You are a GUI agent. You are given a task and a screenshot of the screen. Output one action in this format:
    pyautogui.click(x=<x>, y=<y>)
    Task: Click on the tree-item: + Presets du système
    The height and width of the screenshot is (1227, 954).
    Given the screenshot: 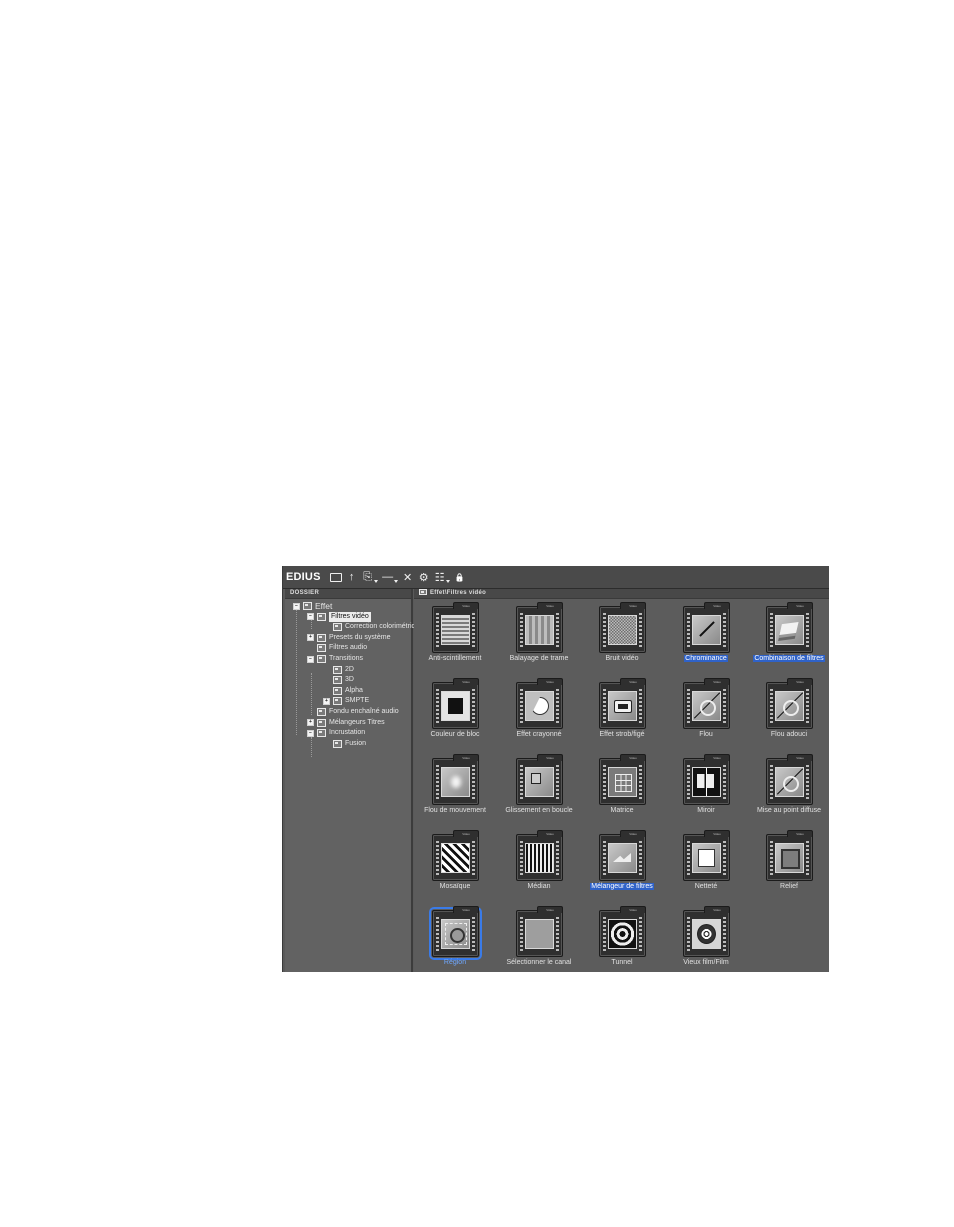 What is the action you would take?
    pyautogui.click(x=348, y=638)
    